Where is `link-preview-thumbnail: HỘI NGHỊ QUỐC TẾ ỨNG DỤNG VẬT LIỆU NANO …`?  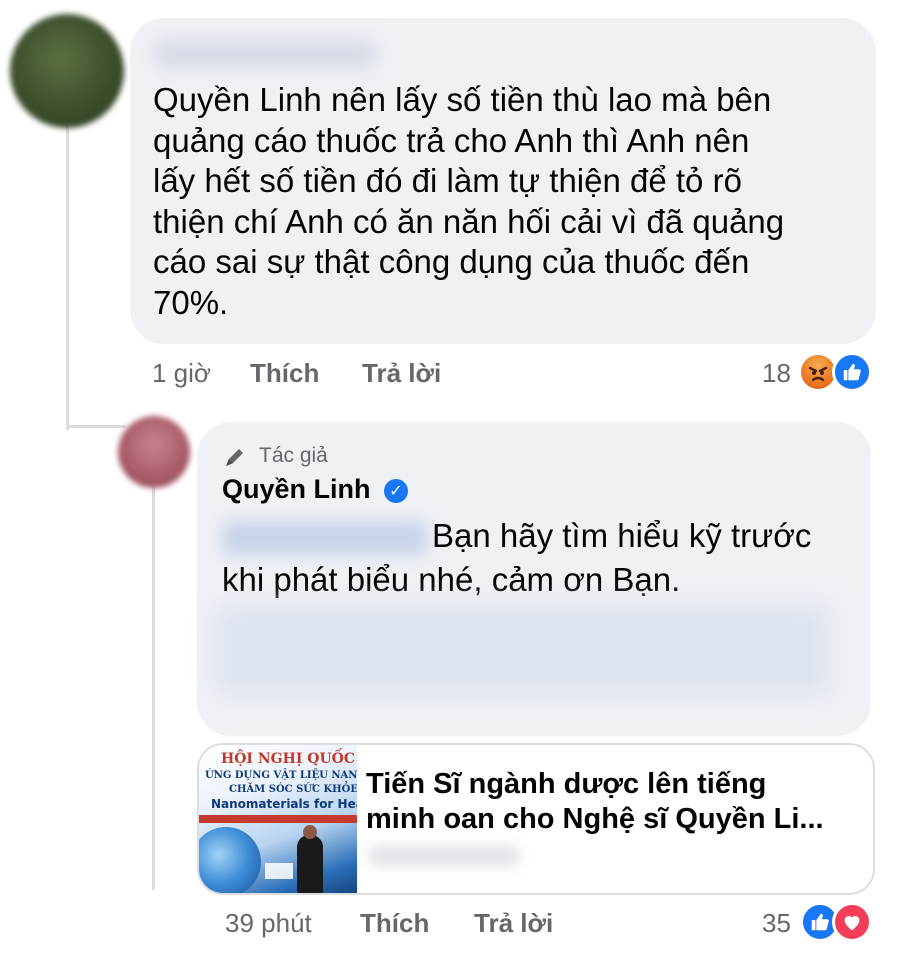 link-preview-thumbnail: HỘI NGHỊ QUỐC TẾ ỨNG DỤNG VẬT LIỆU NANO … is located at coordinates (278, 819).